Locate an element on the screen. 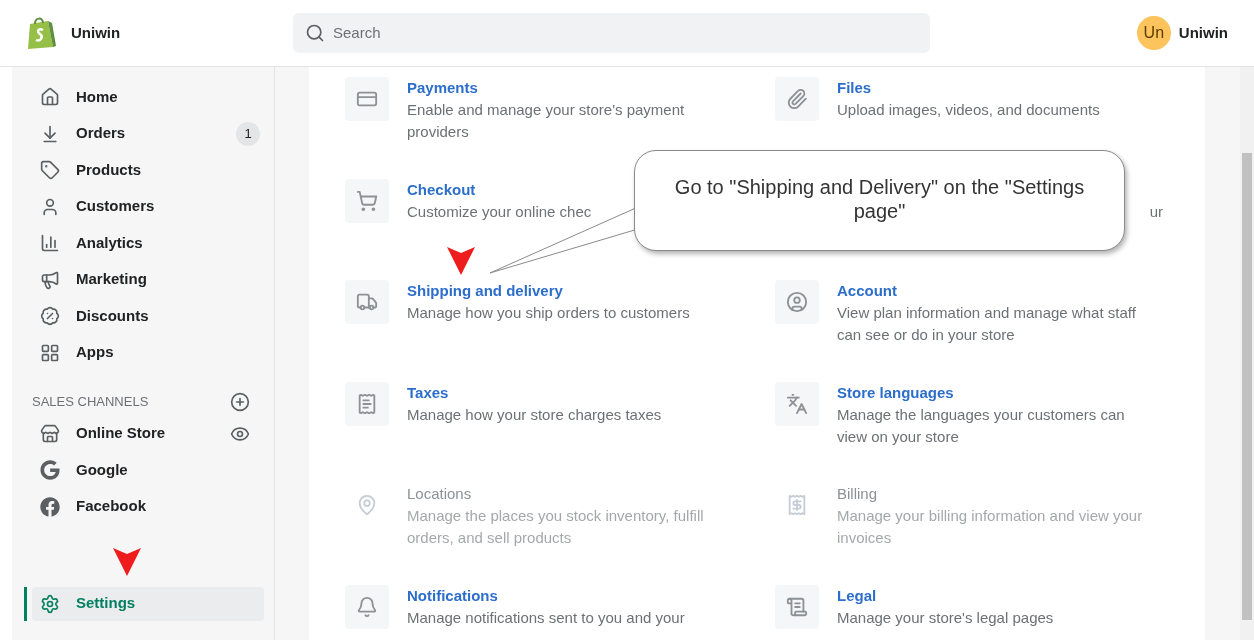  user-avatar: Un is located at coordinates (1153, 33).